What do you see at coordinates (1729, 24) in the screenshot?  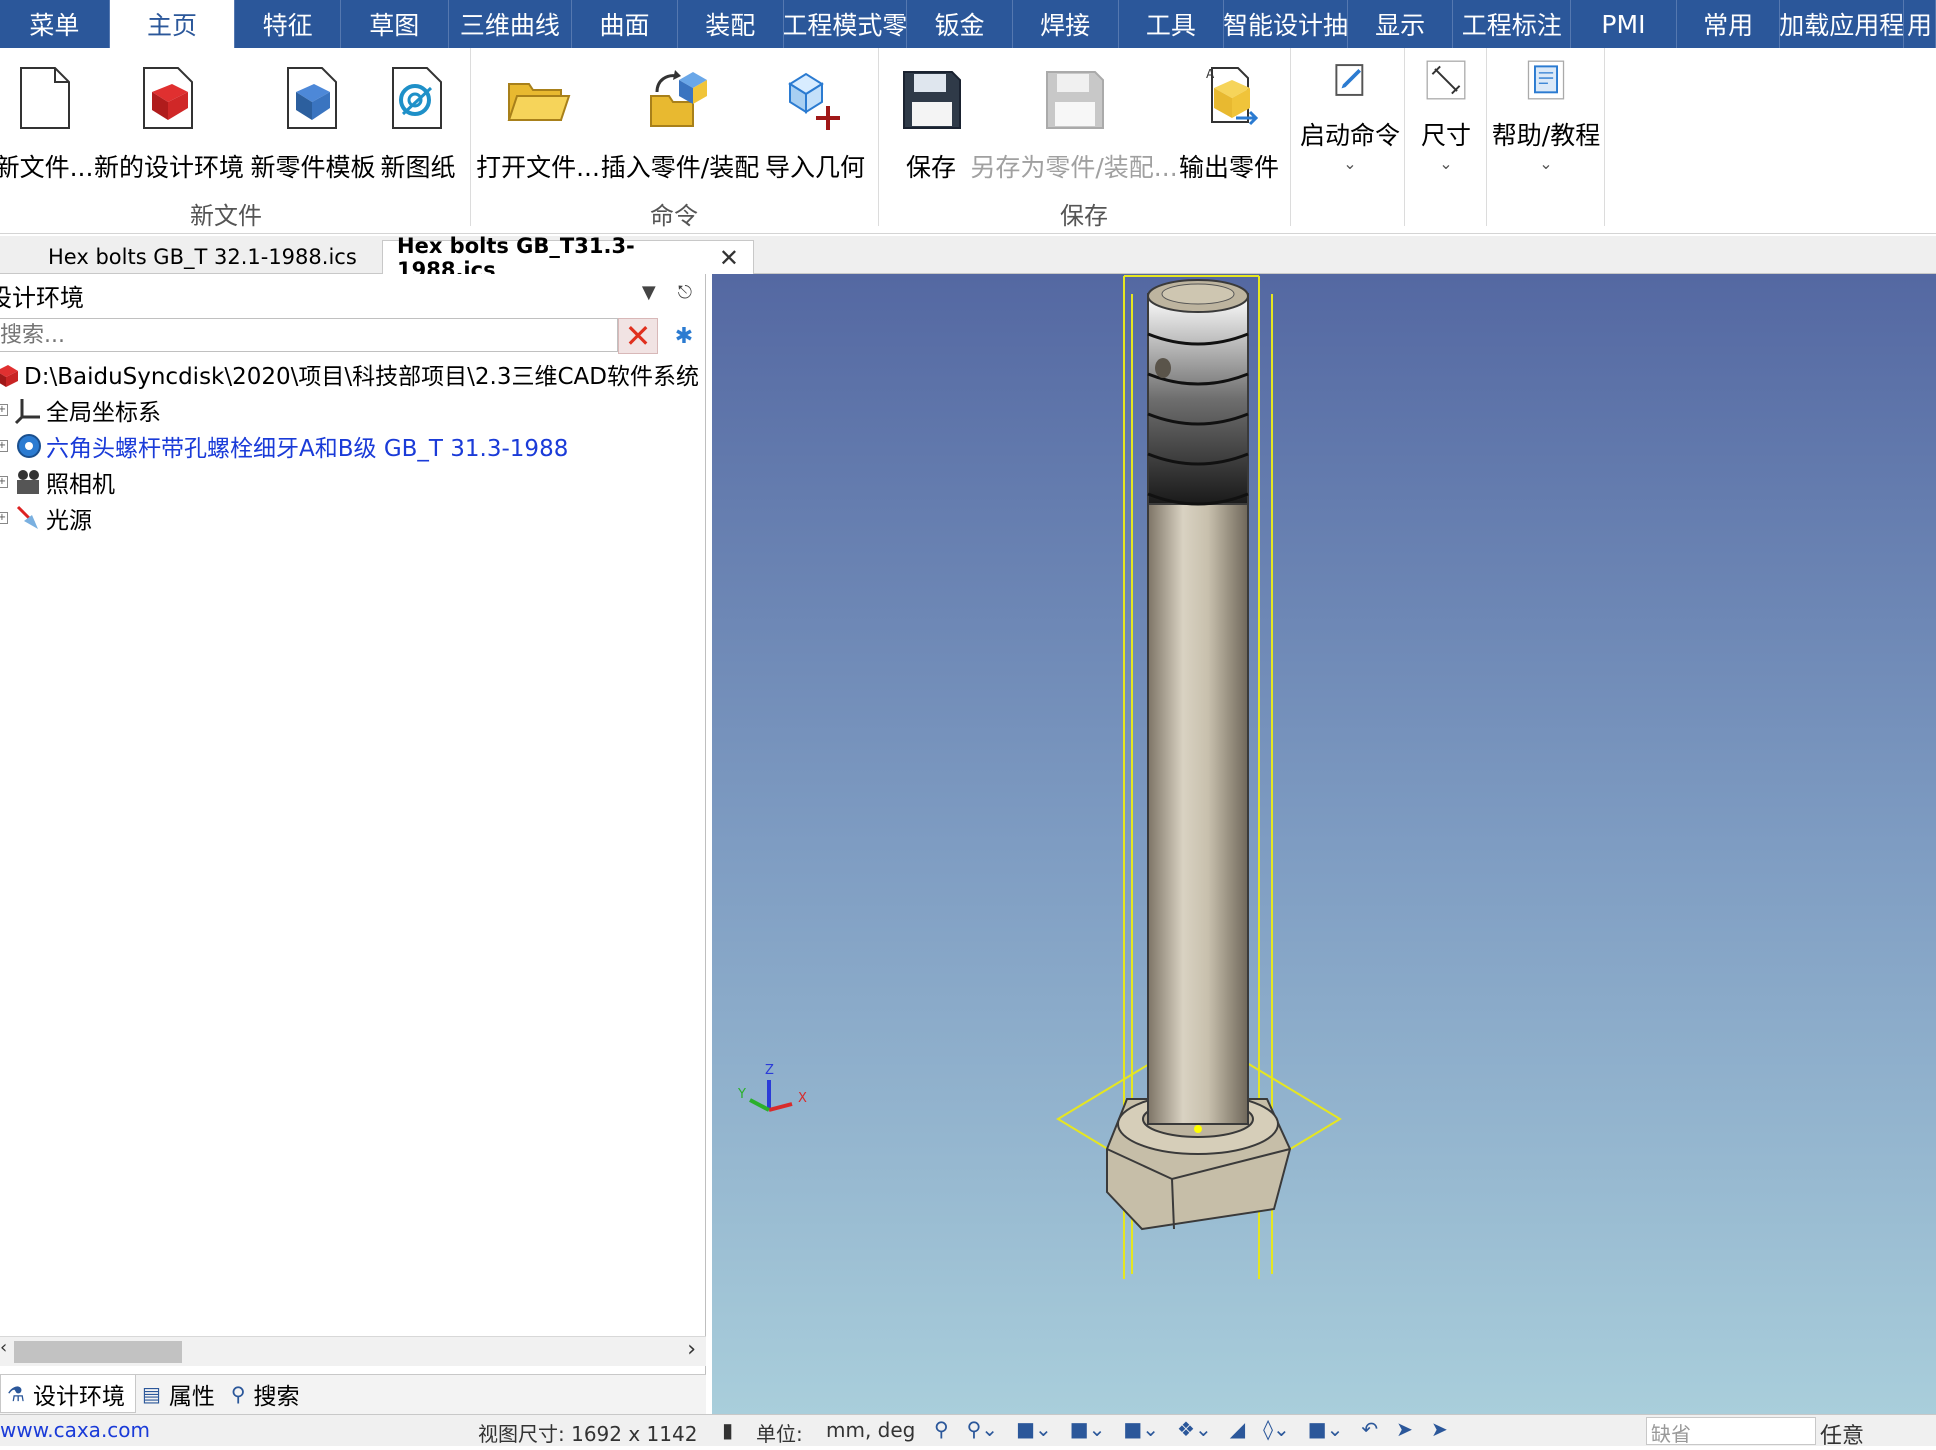 I see `menu-tab-common: 常用` at bounding box center [1729, 24].